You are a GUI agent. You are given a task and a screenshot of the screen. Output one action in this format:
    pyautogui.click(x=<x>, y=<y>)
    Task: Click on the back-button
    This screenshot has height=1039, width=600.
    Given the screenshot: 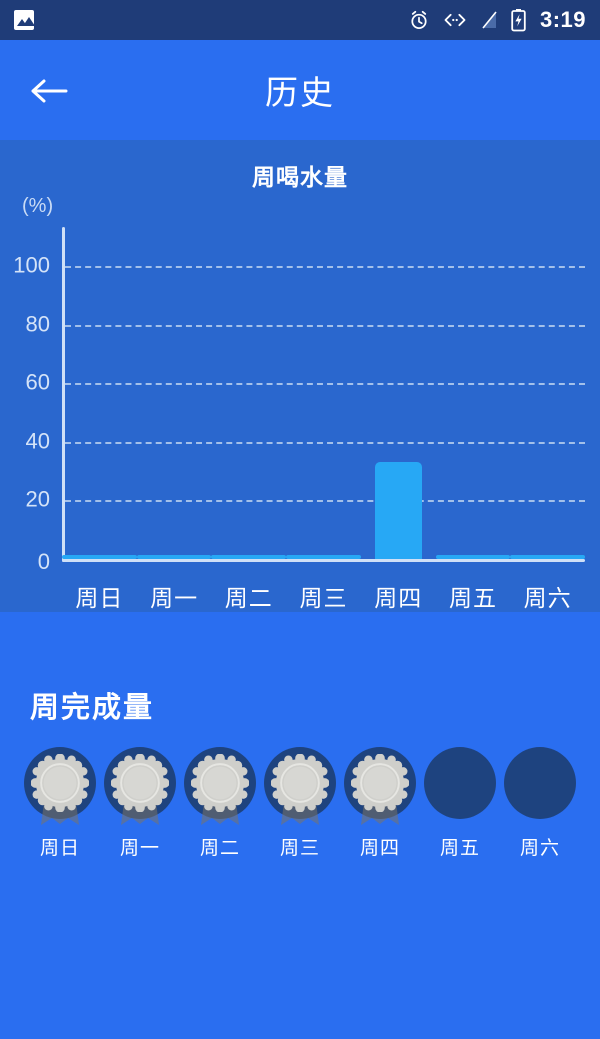 What is the action you would take?
    pyautogui.click(x=49, y=91)
    